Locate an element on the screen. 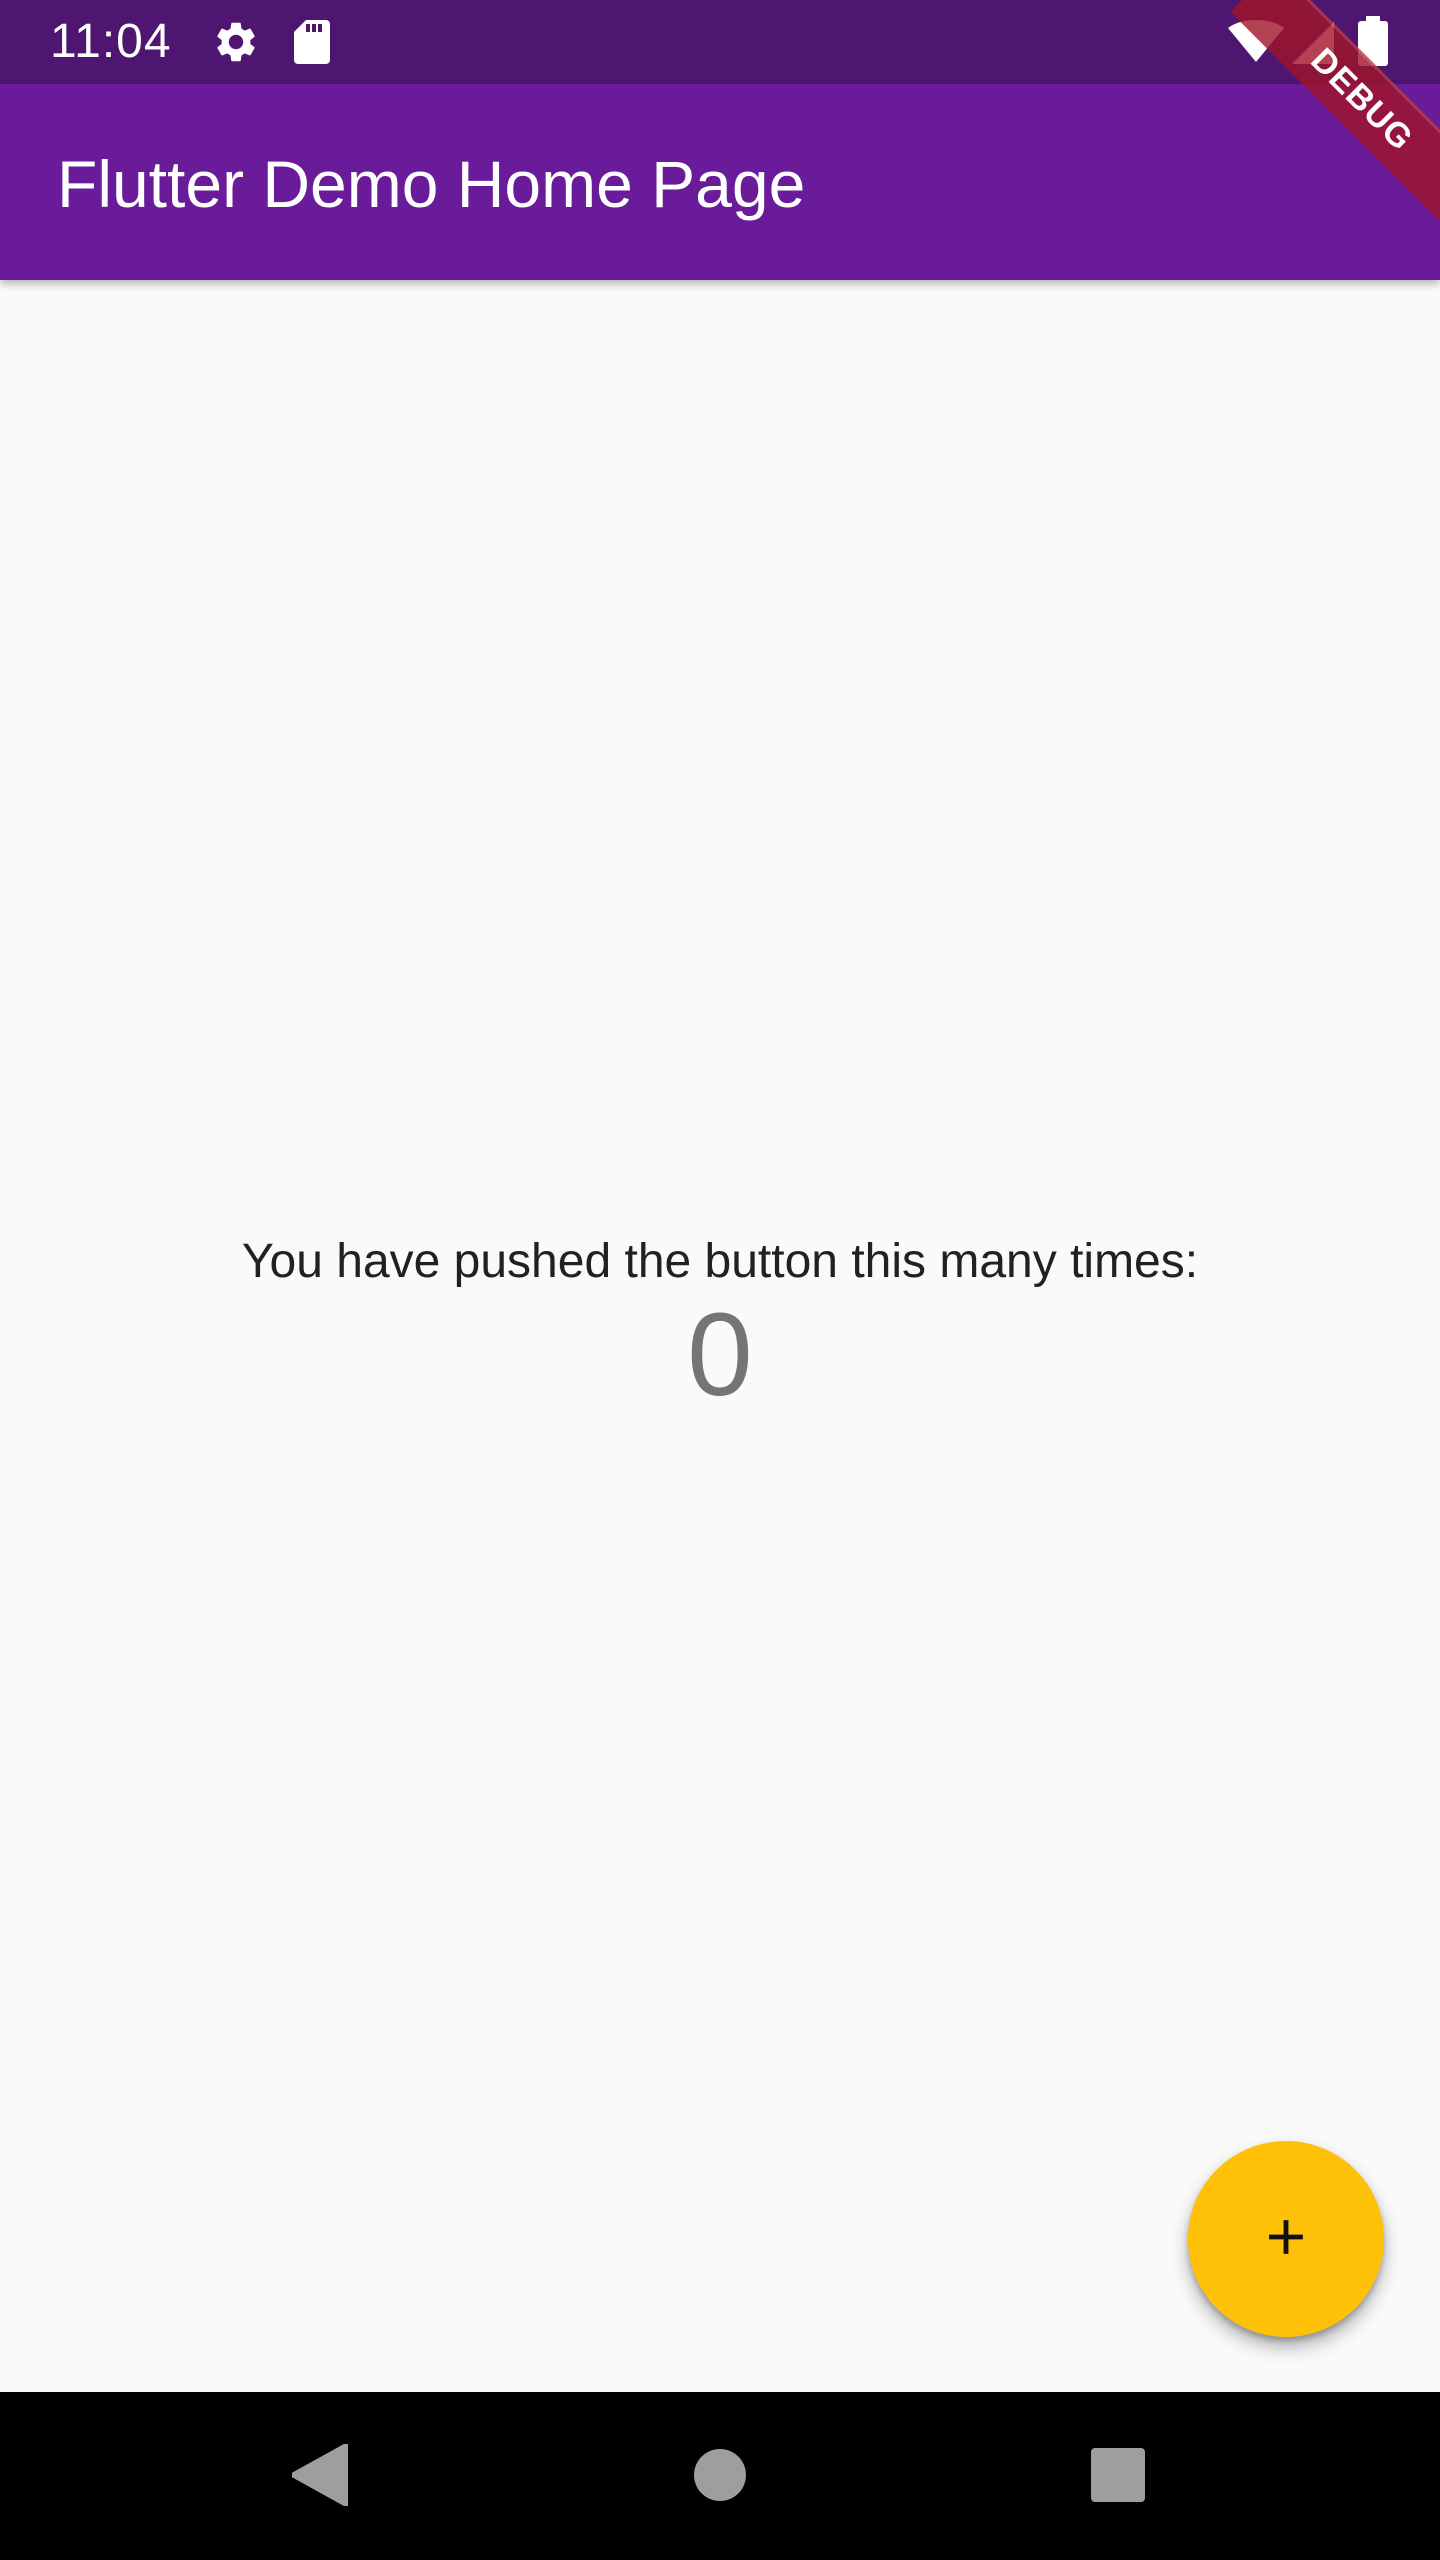 This screenshot has width=1440, height=2560. home-button is located at coordinates (720, 2477).